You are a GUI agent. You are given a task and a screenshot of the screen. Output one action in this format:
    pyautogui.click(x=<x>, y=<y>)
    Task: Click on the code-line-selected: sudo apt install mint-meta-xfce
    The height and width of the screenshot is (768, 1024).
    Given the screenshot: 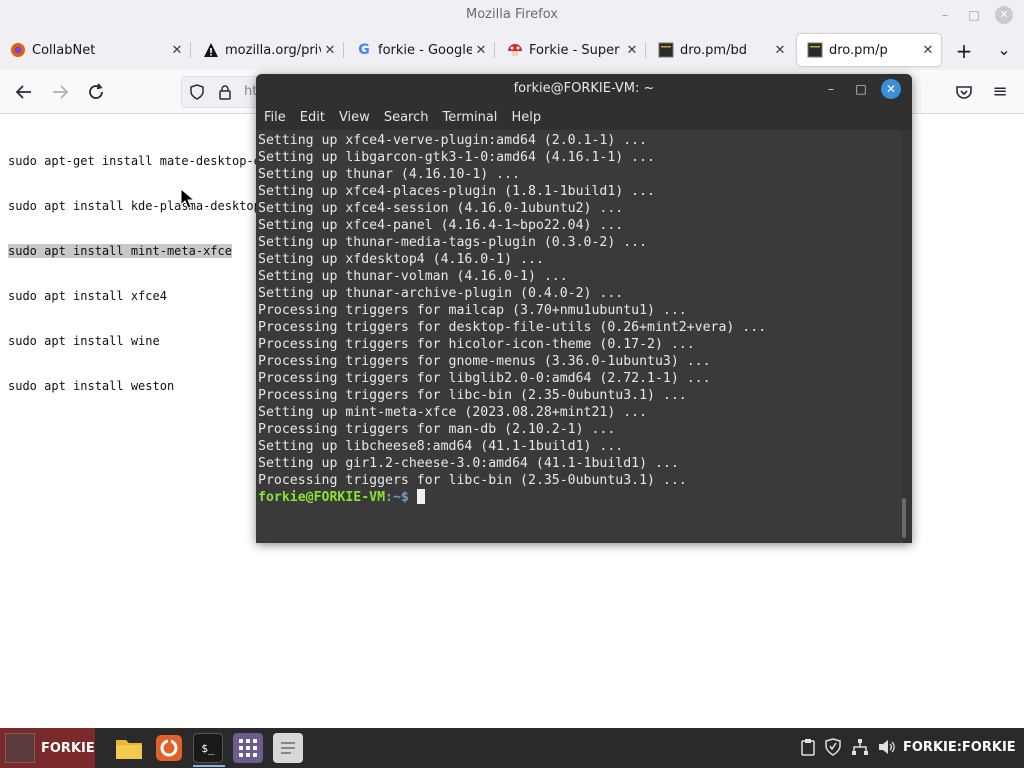 What is the action you would take?
    pyautogui.click(x=120, y=251)
    